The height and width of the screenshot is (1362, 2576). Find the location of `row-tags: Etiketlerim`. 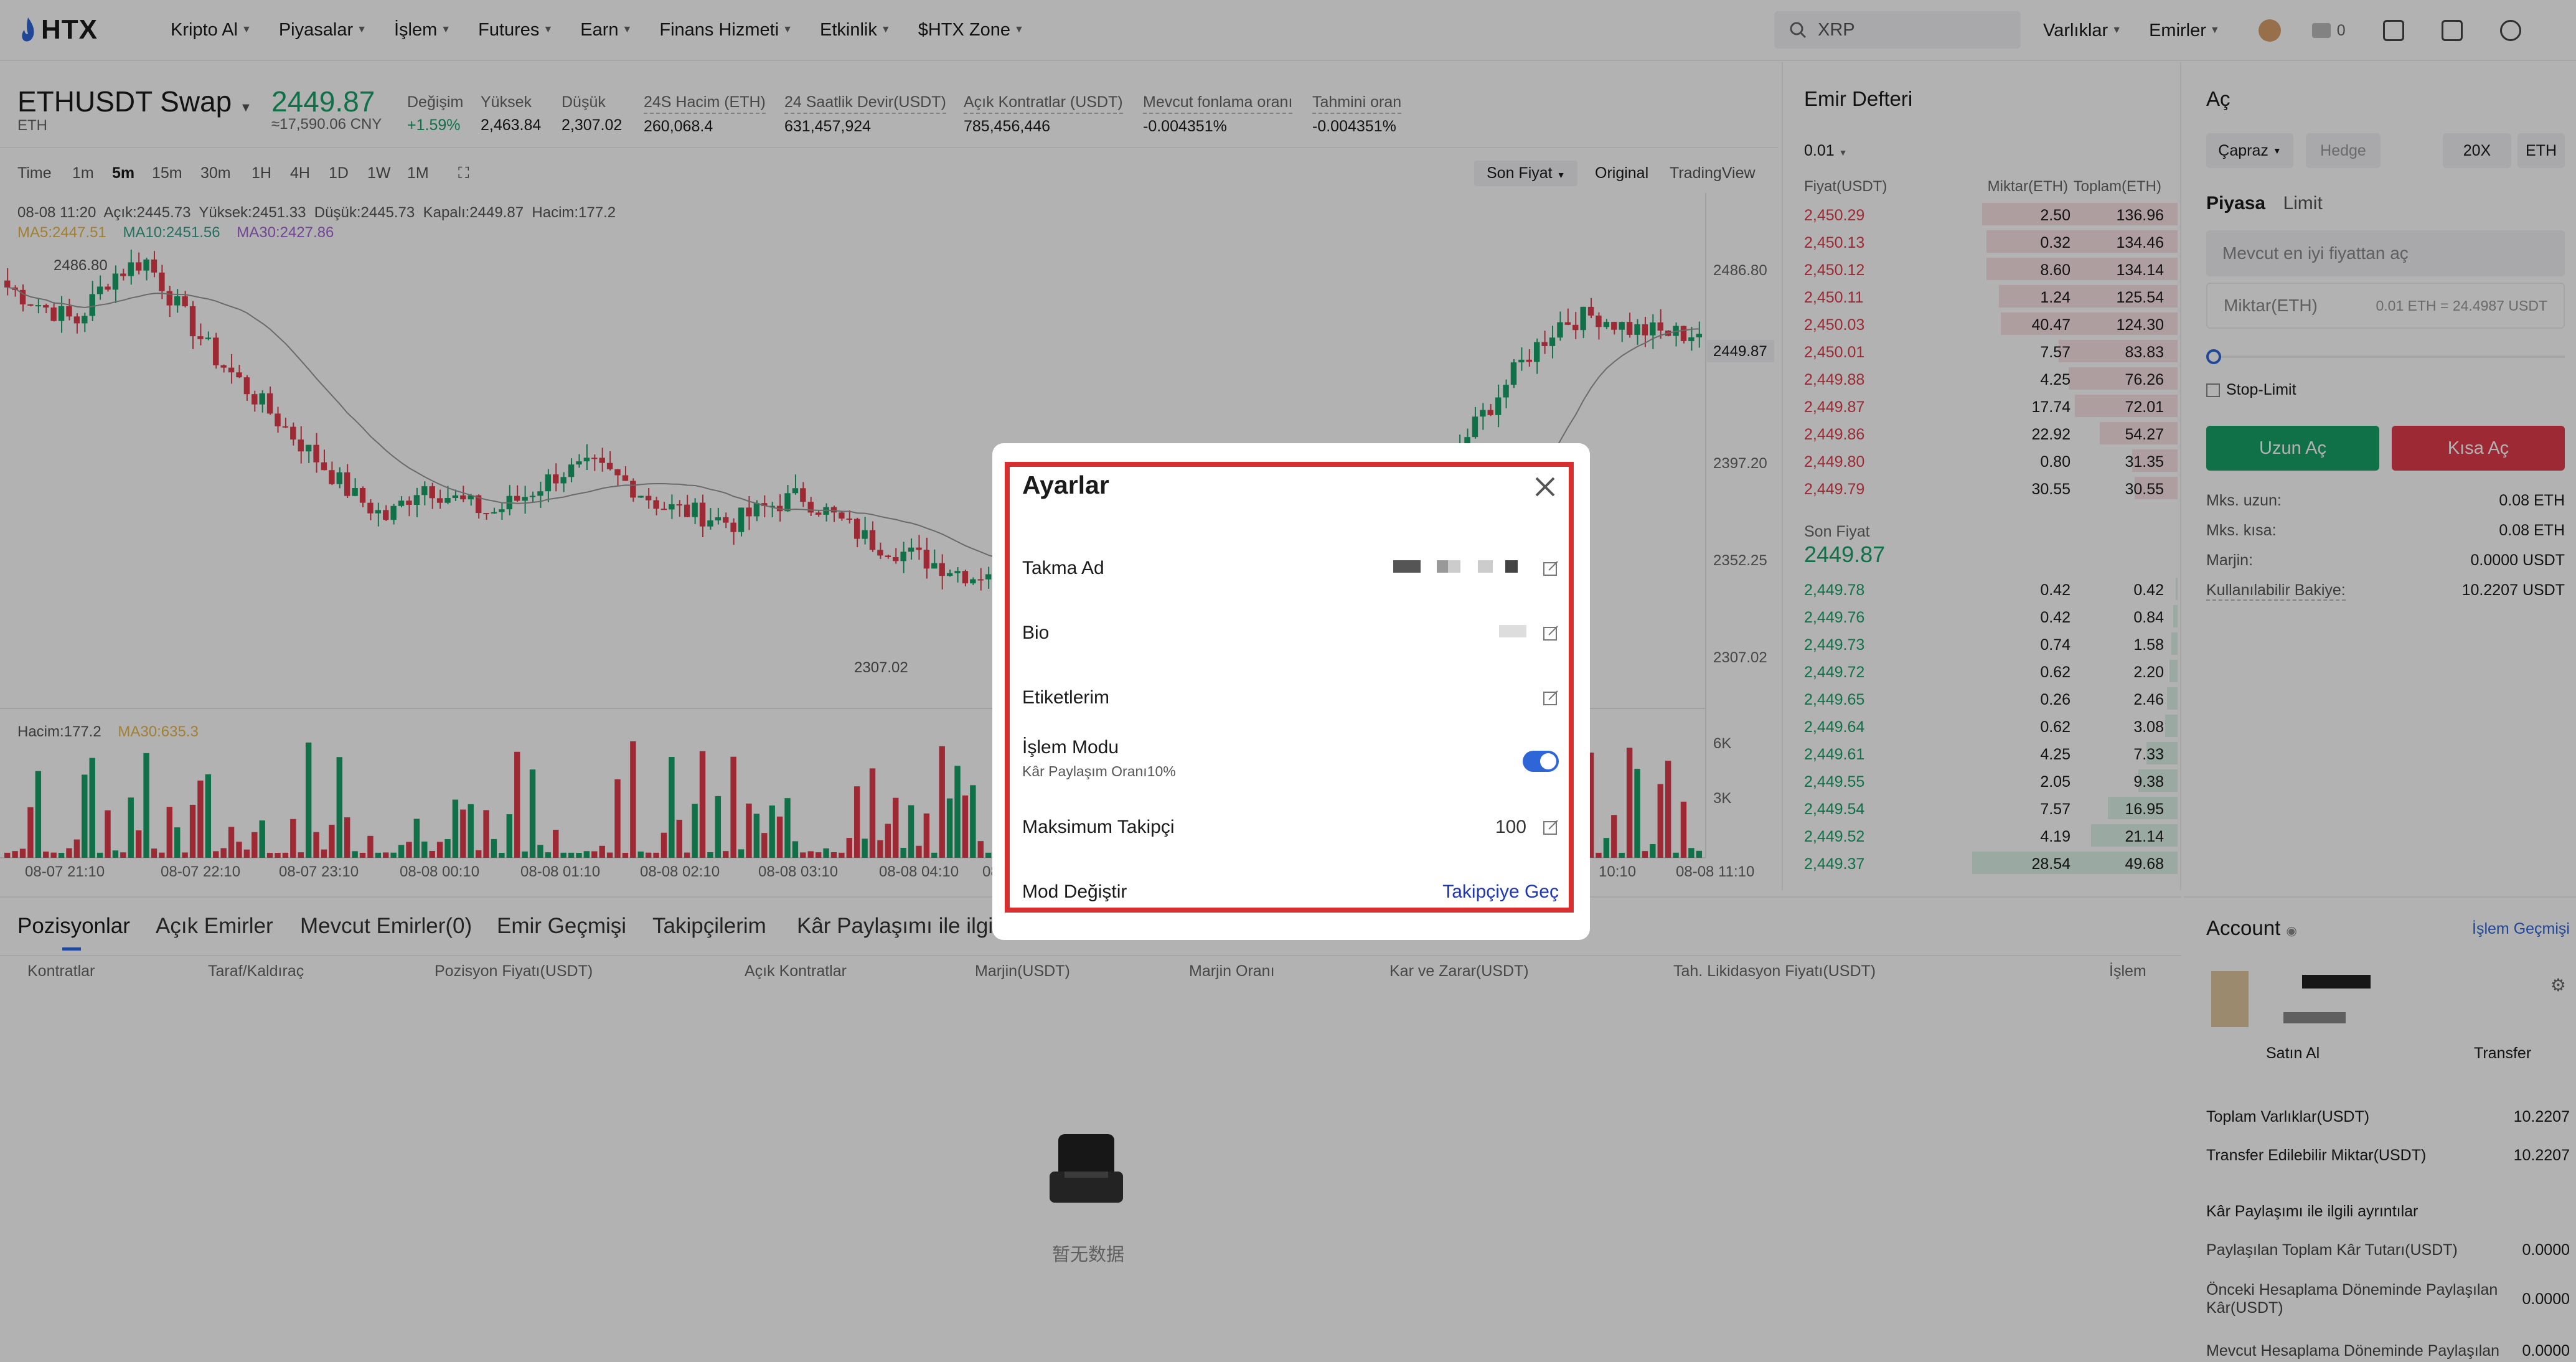

row-tags: Etiketlerim is located at coordinates (1290, 697).